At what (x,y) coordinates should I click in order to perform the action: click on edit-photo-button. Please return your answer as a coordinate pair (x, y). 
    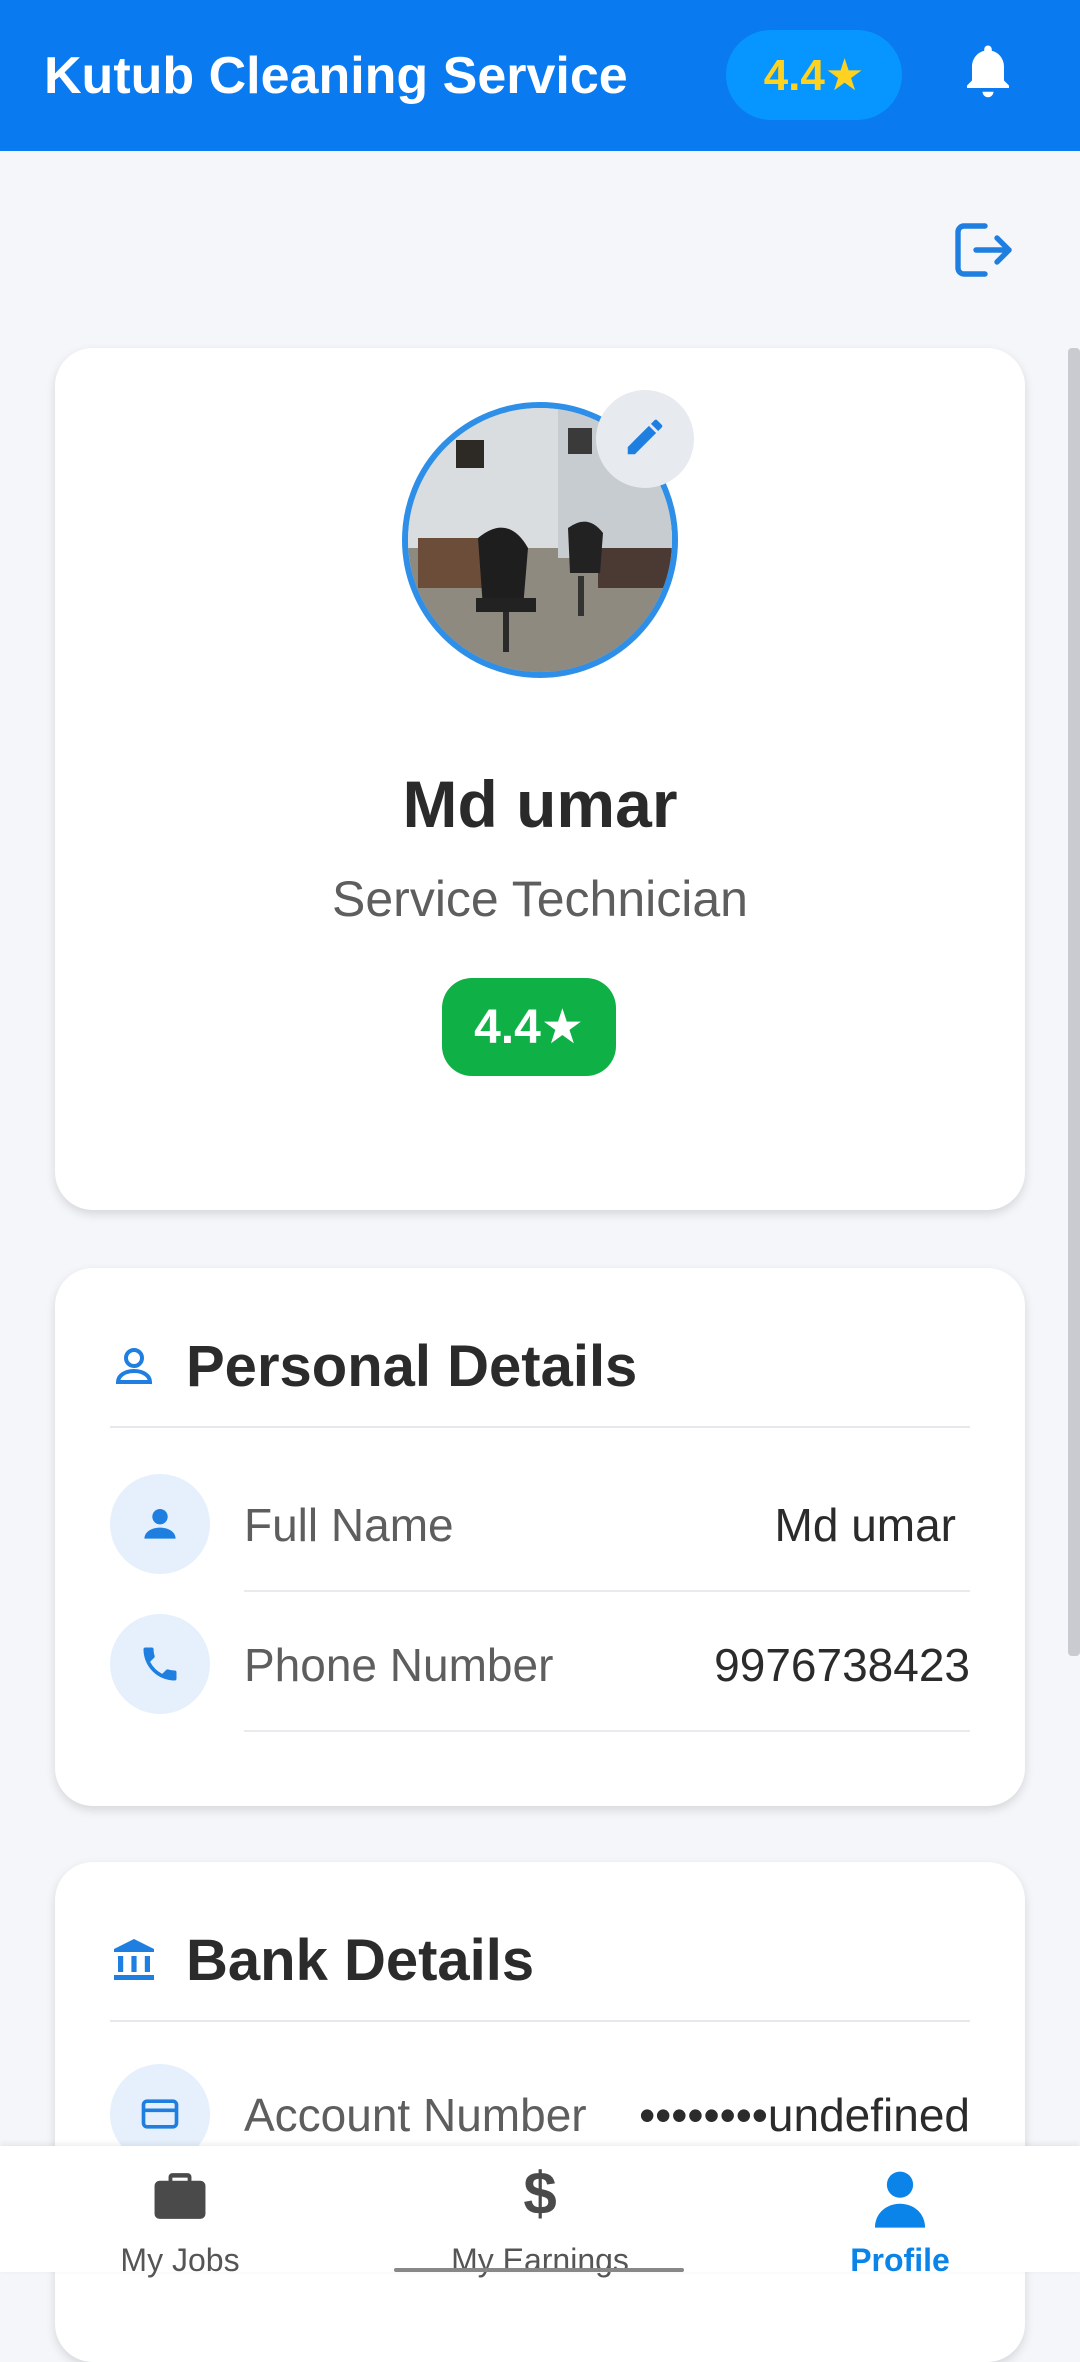
    Looking at the image, I should click on (645, 439).